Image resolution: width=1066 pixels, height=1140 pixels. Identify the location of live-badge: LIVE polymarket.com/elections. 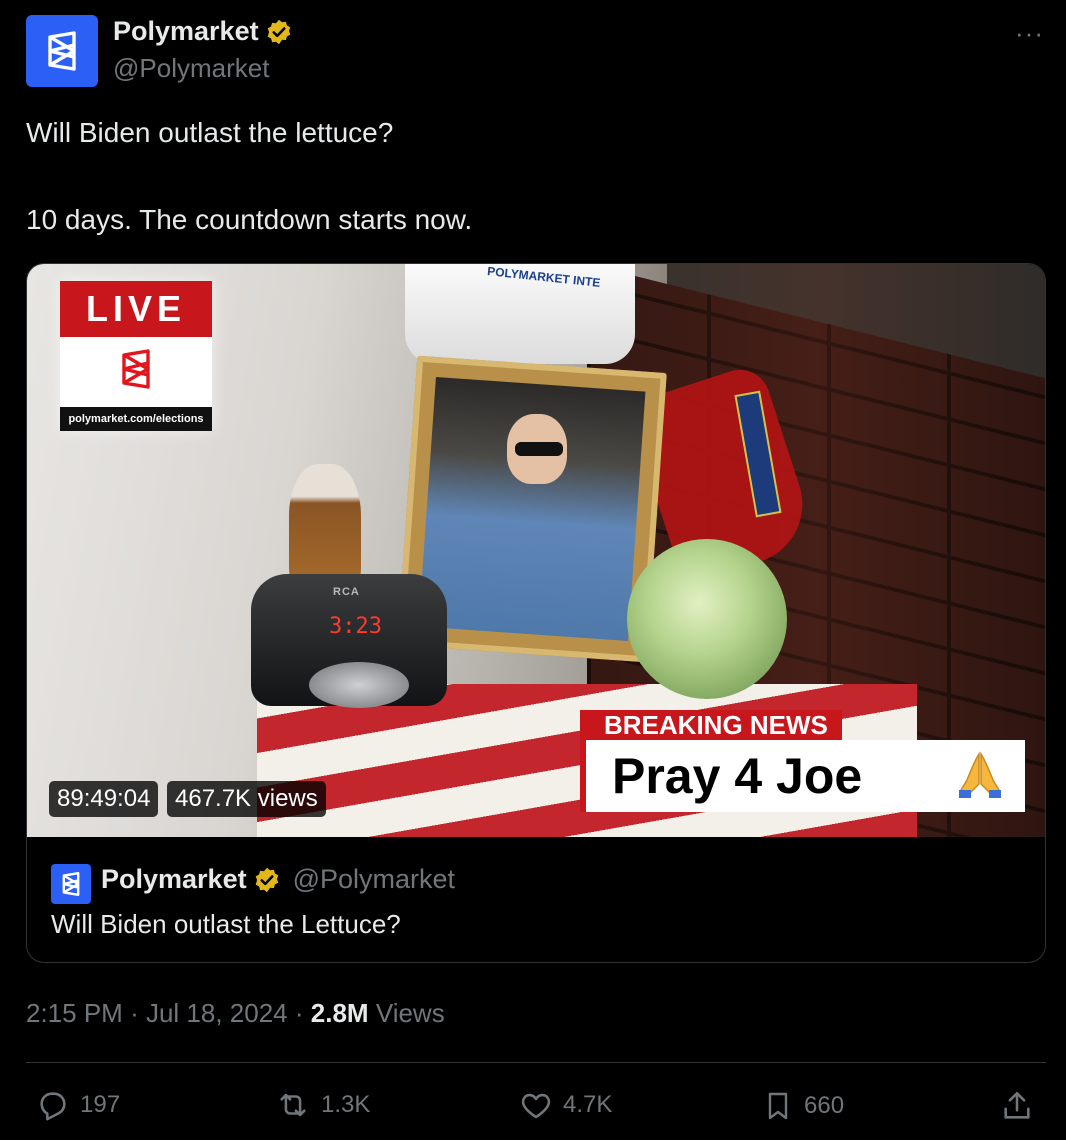
(136, 356).